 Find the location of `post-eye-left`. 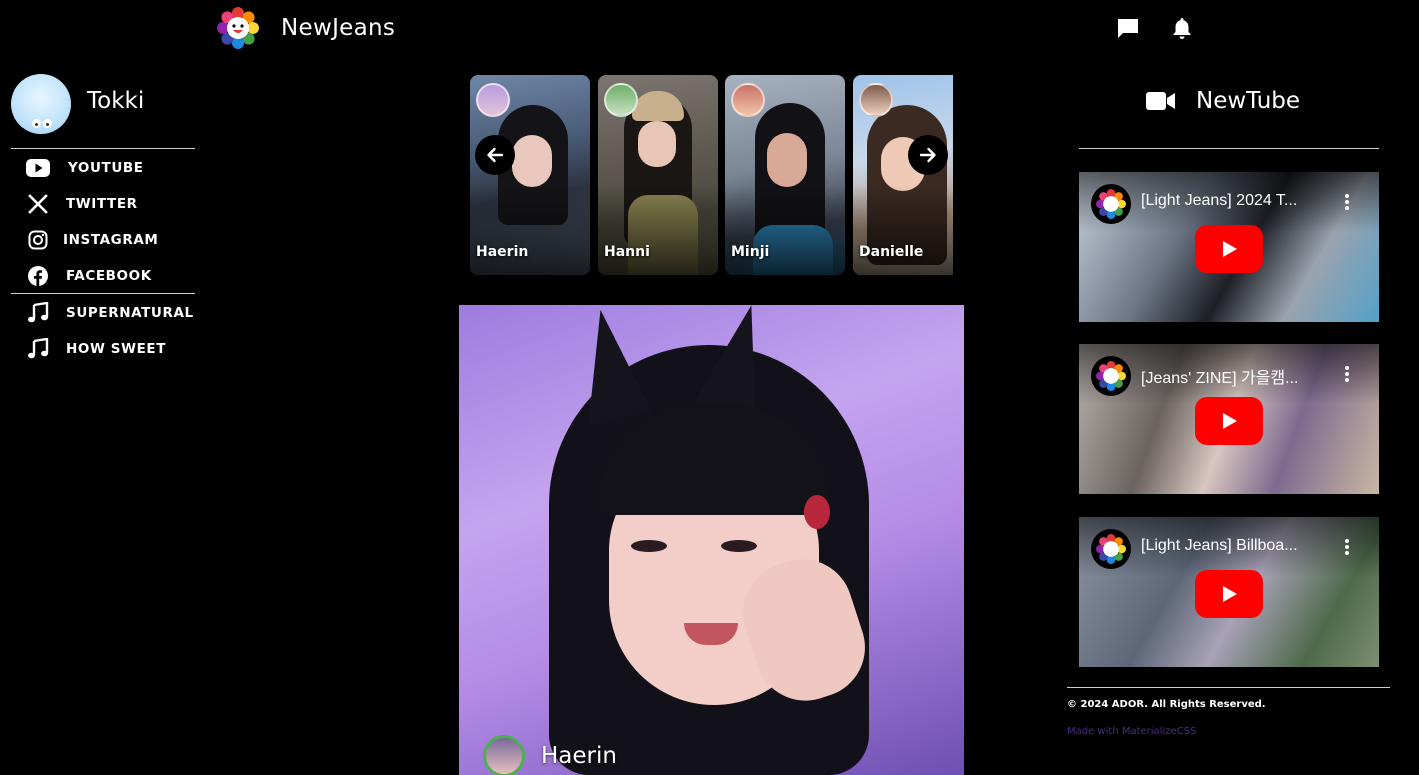

post-eye-left is located at coordinates (649, 546).